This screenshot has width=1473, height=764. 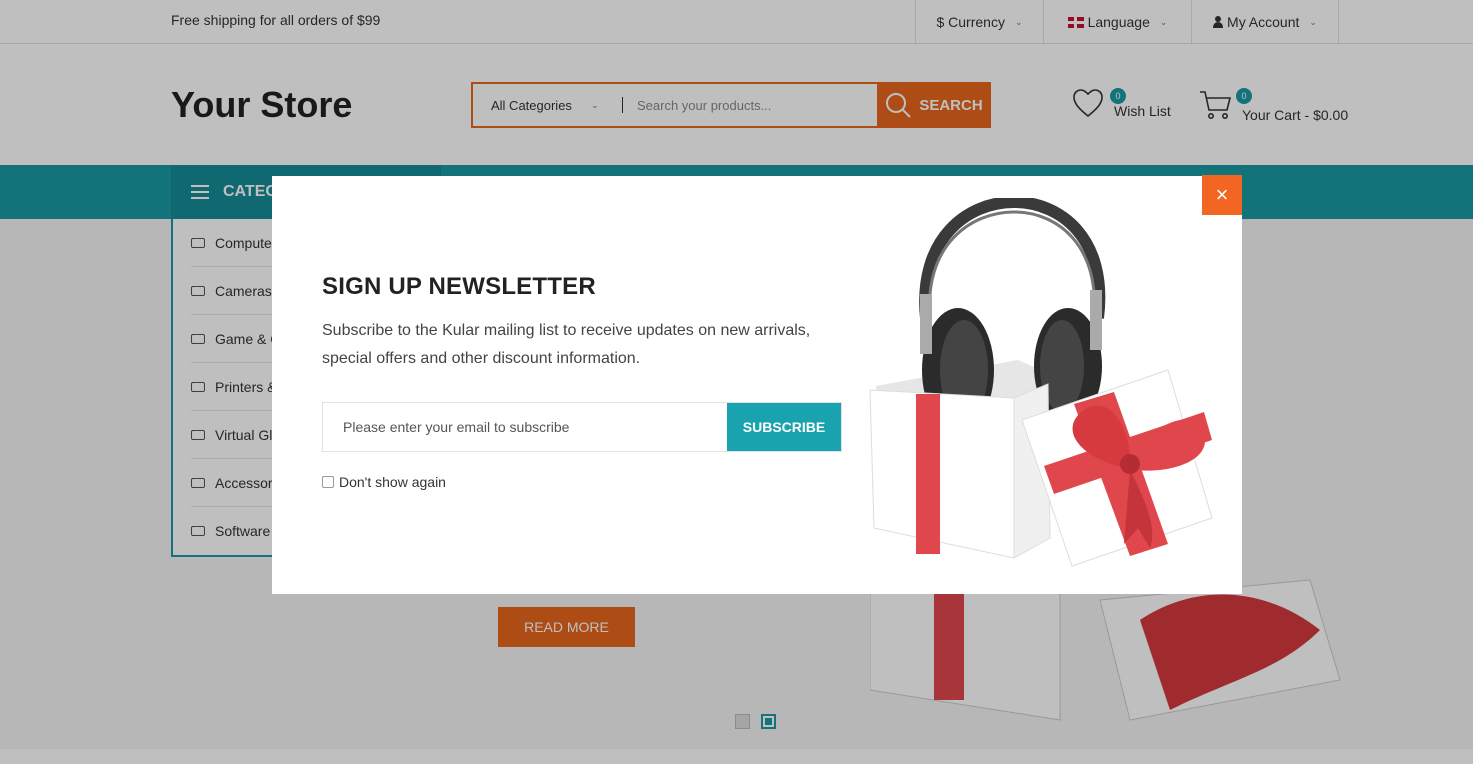 I want to click on subscribe-button: SUBSCRIBE, so click(x=784, y=427).